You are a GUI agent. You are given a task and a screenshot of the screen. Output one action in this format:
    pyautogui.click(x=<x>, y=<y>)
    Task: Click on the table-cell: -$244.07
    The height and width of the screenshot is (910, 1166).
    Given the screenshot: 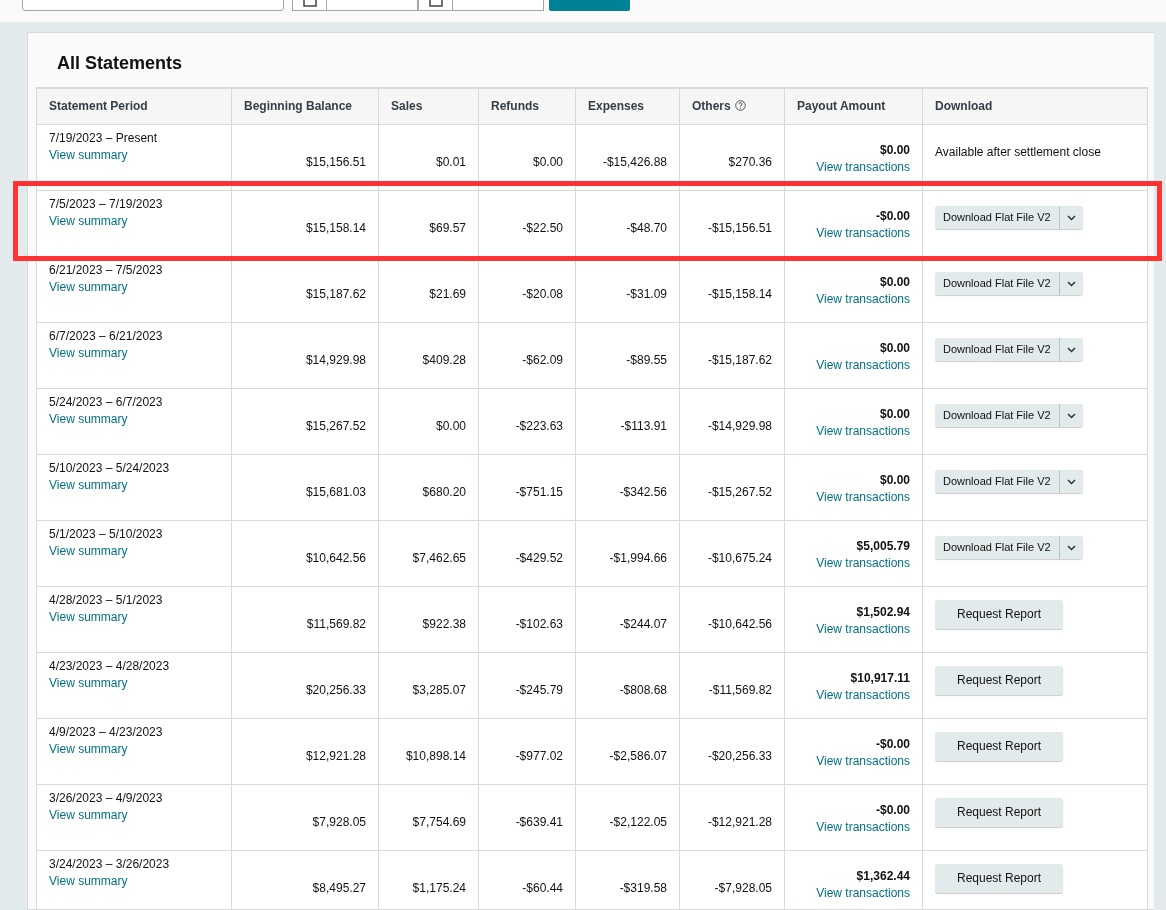 What is the action you would take?
    pyautogui.click(x=643, y=624)
    